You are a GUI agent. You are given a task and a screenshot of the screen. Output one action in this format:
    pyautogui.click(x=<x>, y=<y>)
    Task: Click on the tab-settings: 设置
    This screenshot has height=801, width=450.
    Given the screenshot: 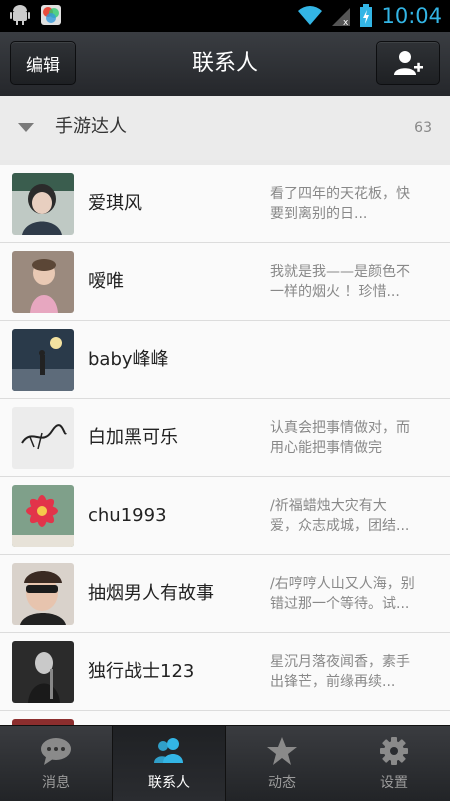 What is the action you would take?
    pyautogui.click(x=394, y=763)
    